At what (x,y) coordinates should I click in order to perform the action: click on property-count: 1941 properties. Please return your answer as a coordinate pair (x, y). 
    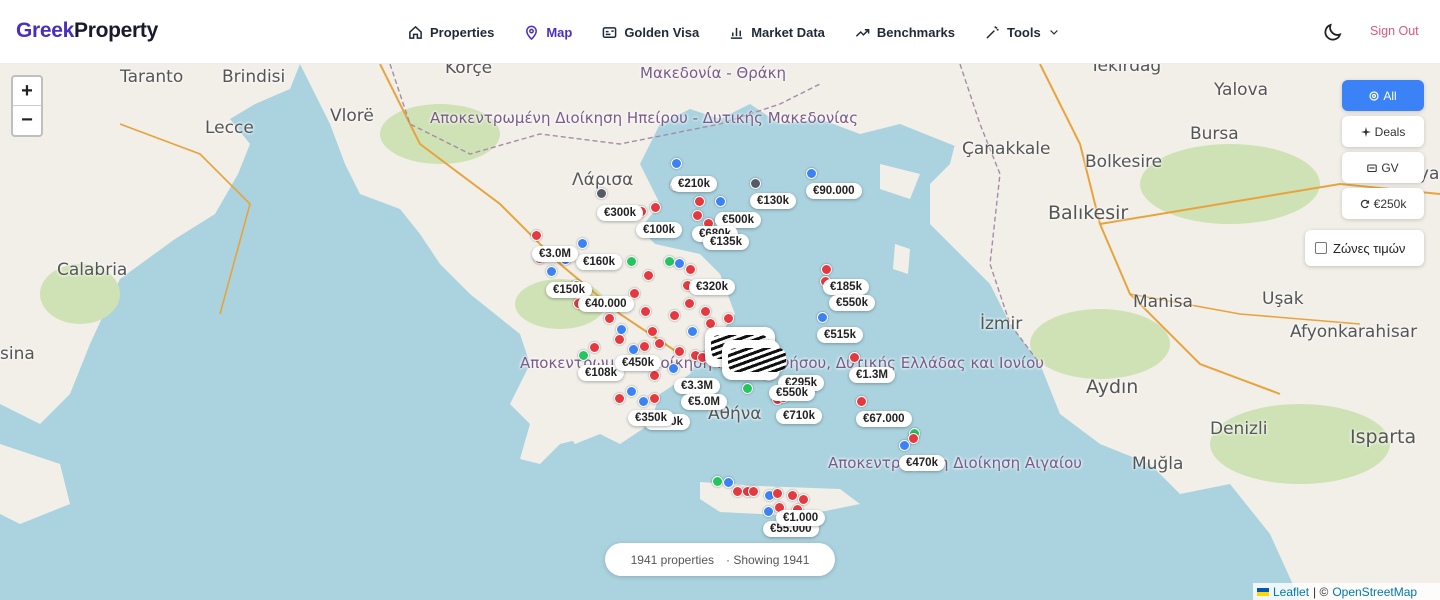
    Looking at the image, I should click on (672, 559).